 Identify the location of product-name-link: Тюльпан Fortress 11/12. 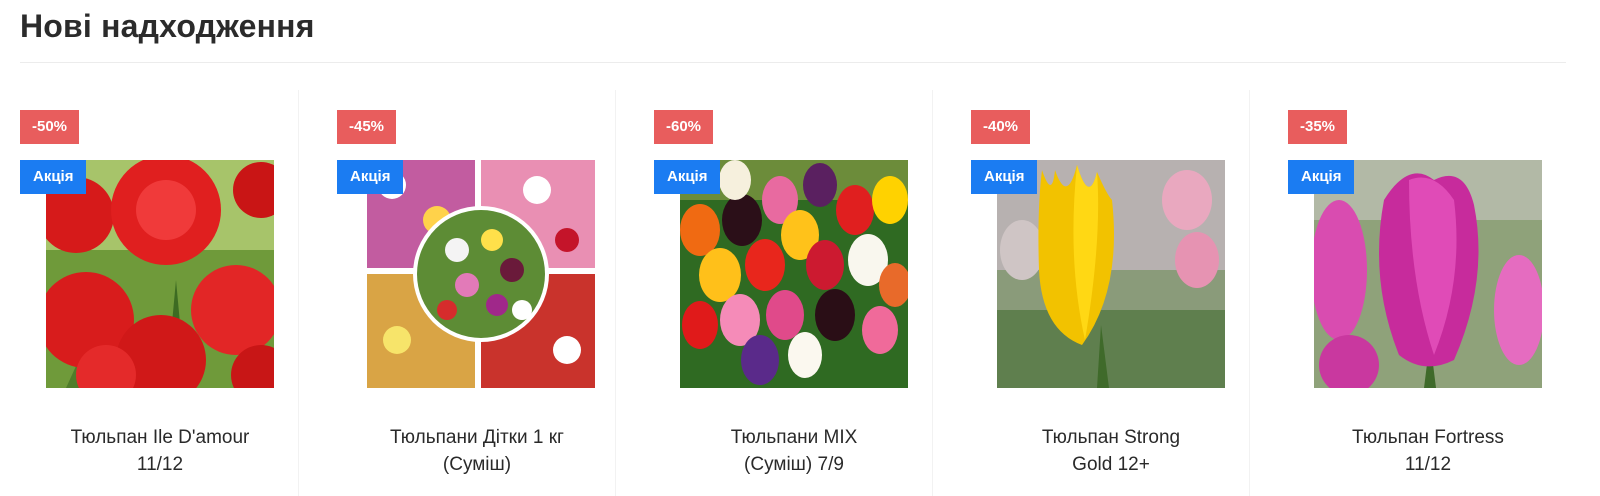
(1428, 451).